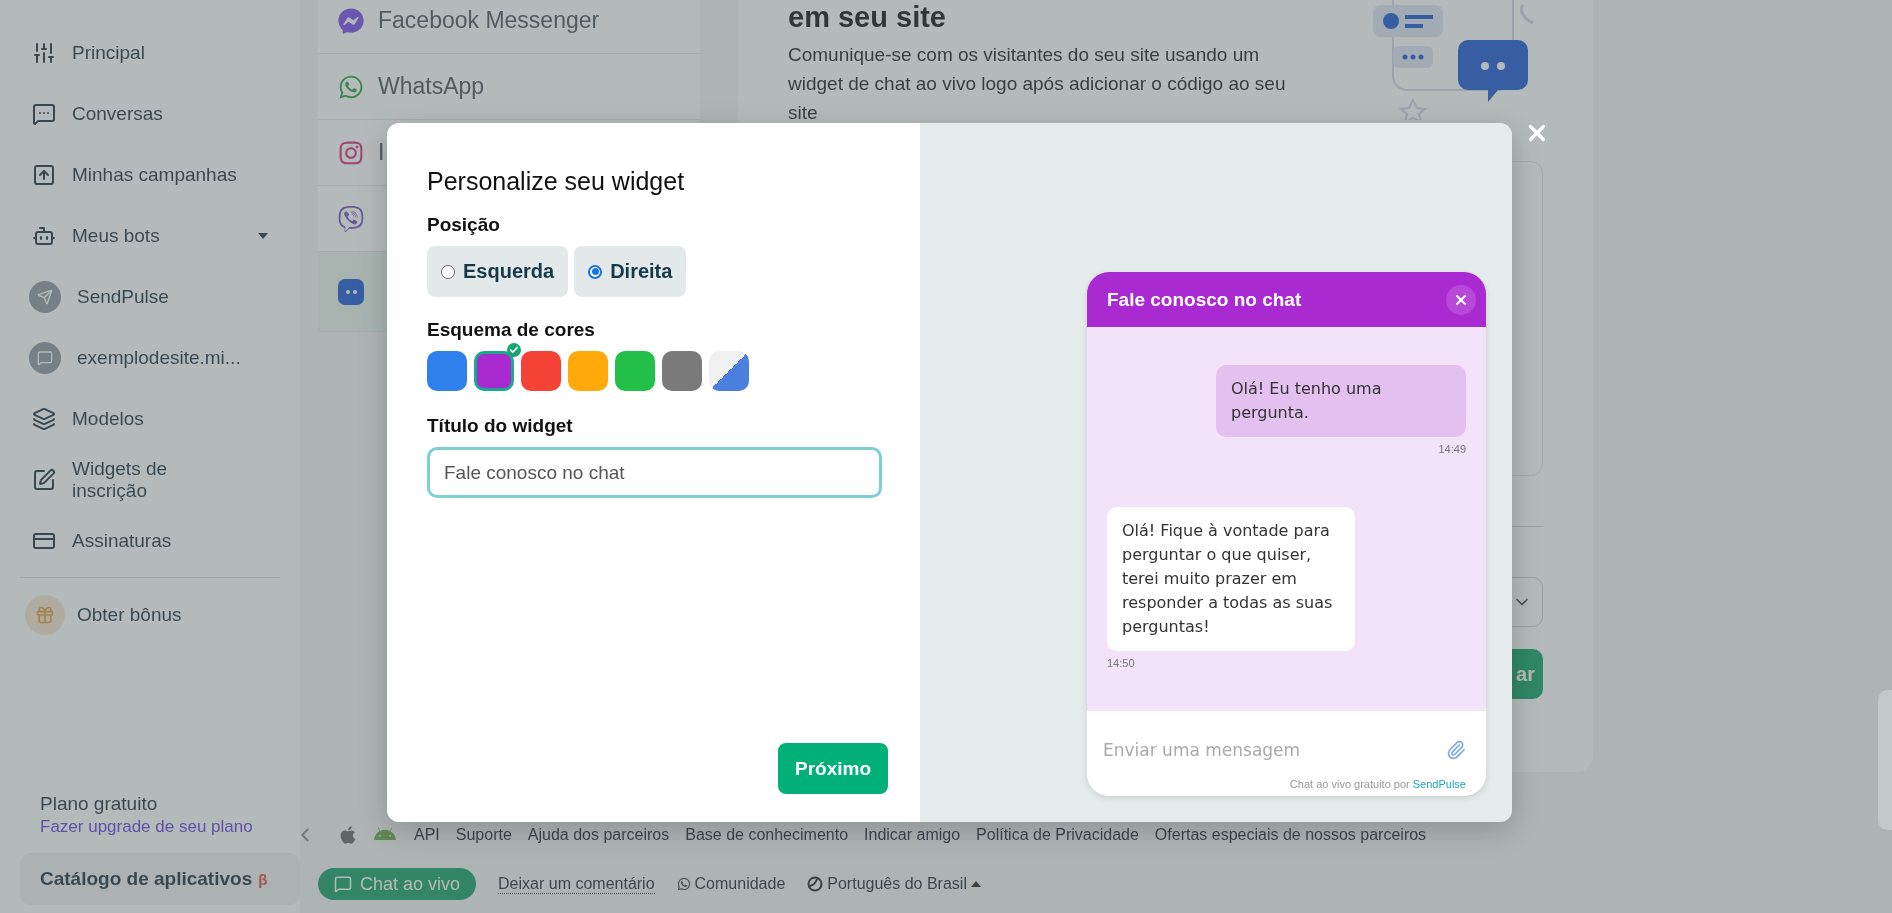 This screenshot has height=913, width=1892. I want to click on upgrade-link: Fazer upgrade de seu plano, so click(160, 827).